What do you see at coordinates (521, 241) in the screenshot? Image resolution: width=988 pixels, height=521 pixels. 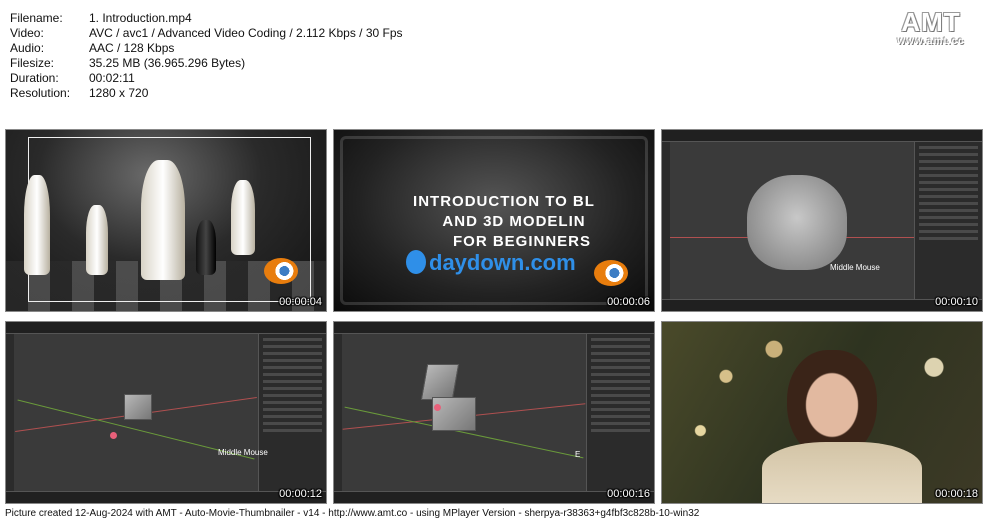 I see `title-line: FOR BEGINNERS` at bounding box center [521, 241].